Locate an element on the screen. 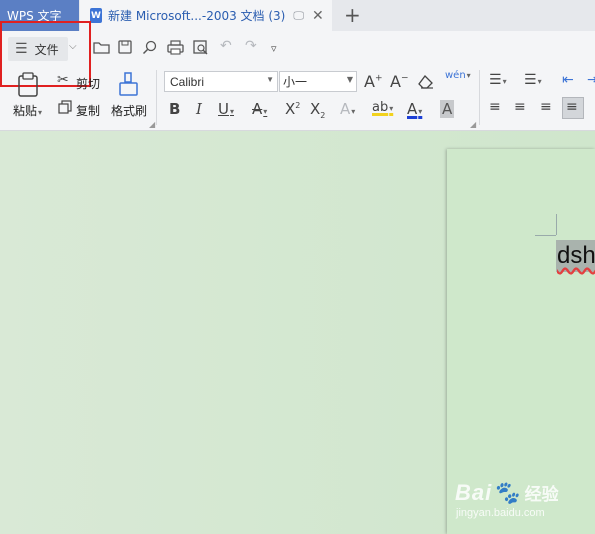 Image resolution: width=595 pixels, height=534 pixels. decrease-indent-icon: ⇤ is located at coordinates (568, 80).